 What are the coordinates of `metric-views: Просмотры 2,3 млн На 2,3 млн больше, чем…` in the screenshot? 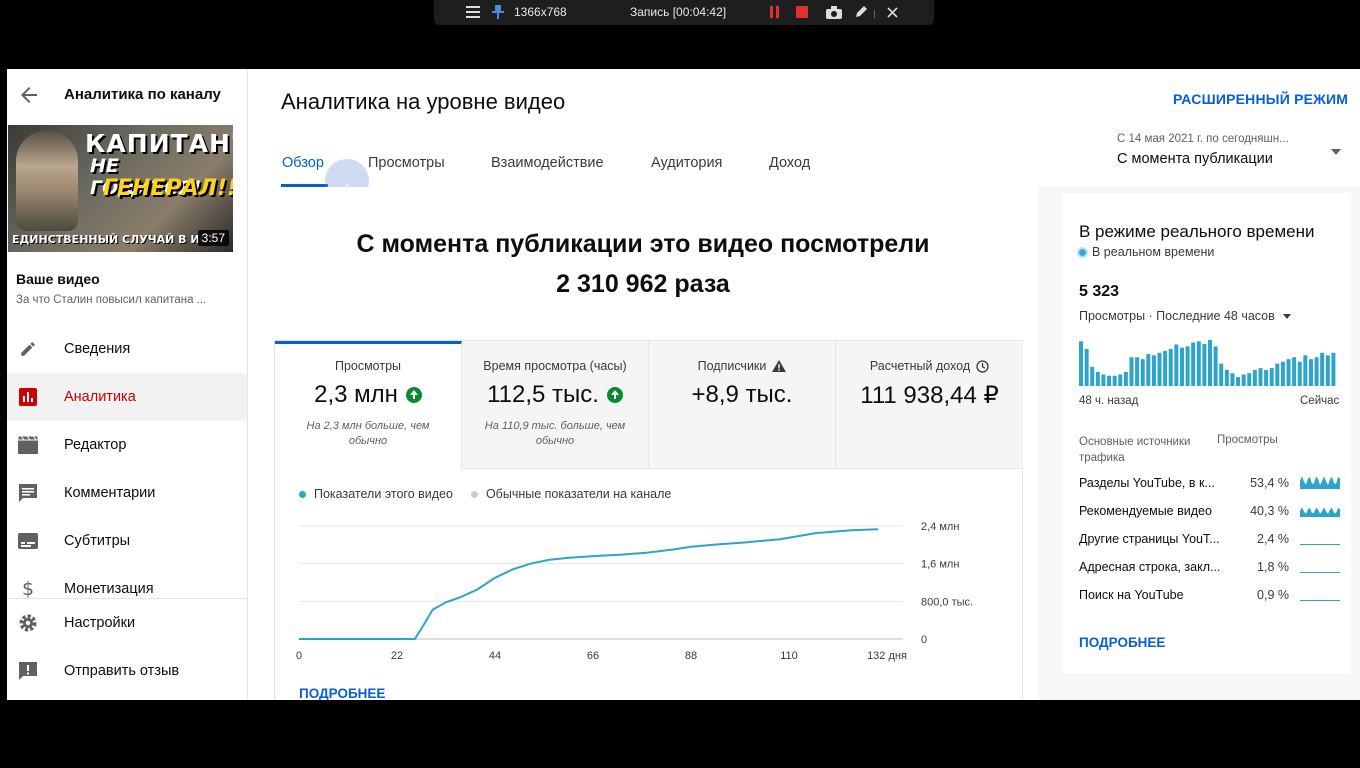 It's located at (368, 405).